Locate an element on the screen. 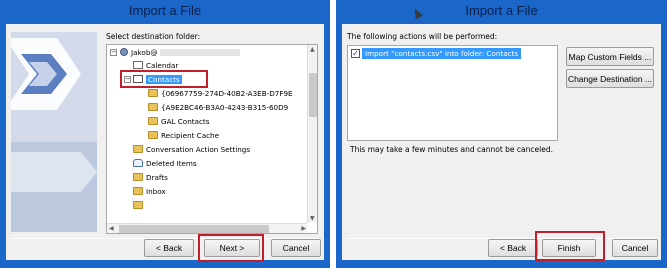 The height and width of the screenshot is (268, 667). contacts-highlight-box is located at coordinates (164, 79).